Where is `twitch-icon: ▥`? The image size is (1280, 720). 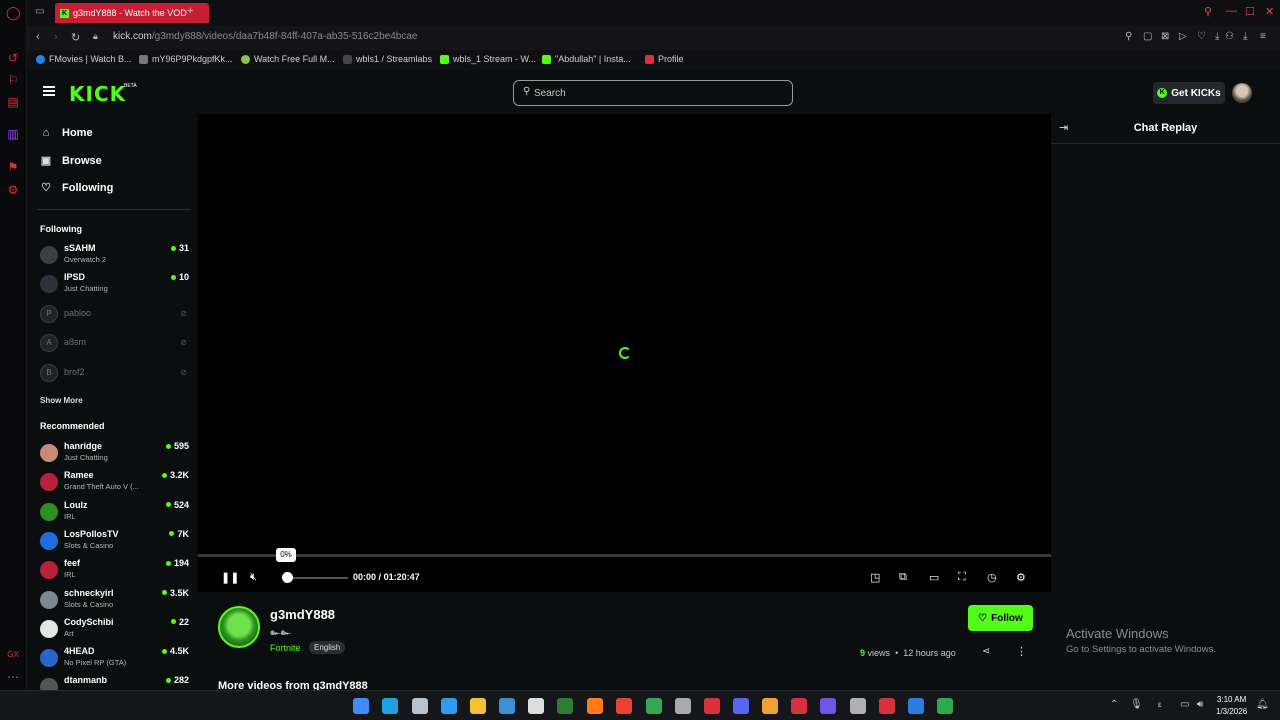
twitch-icon: ▥ is located at coordinates (13, 134).